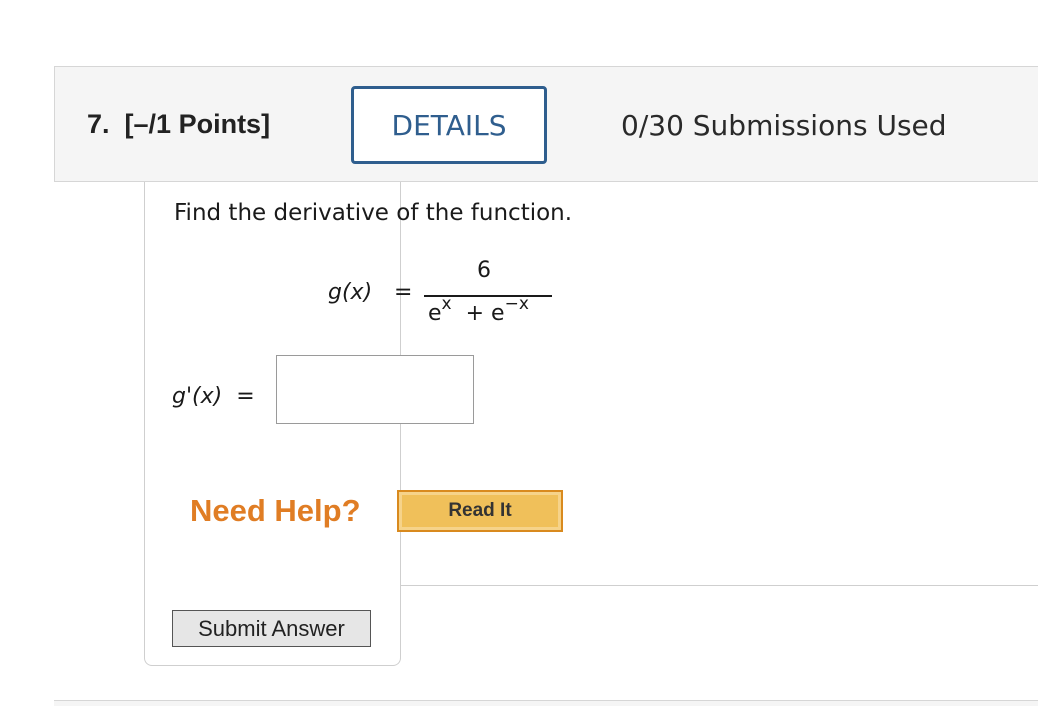 The width and height of the screenshot is (1038, 706). Describe the element at coordinates (516, 303) in the screenshot. I see `denominator-exponent-2: −x` at that location.